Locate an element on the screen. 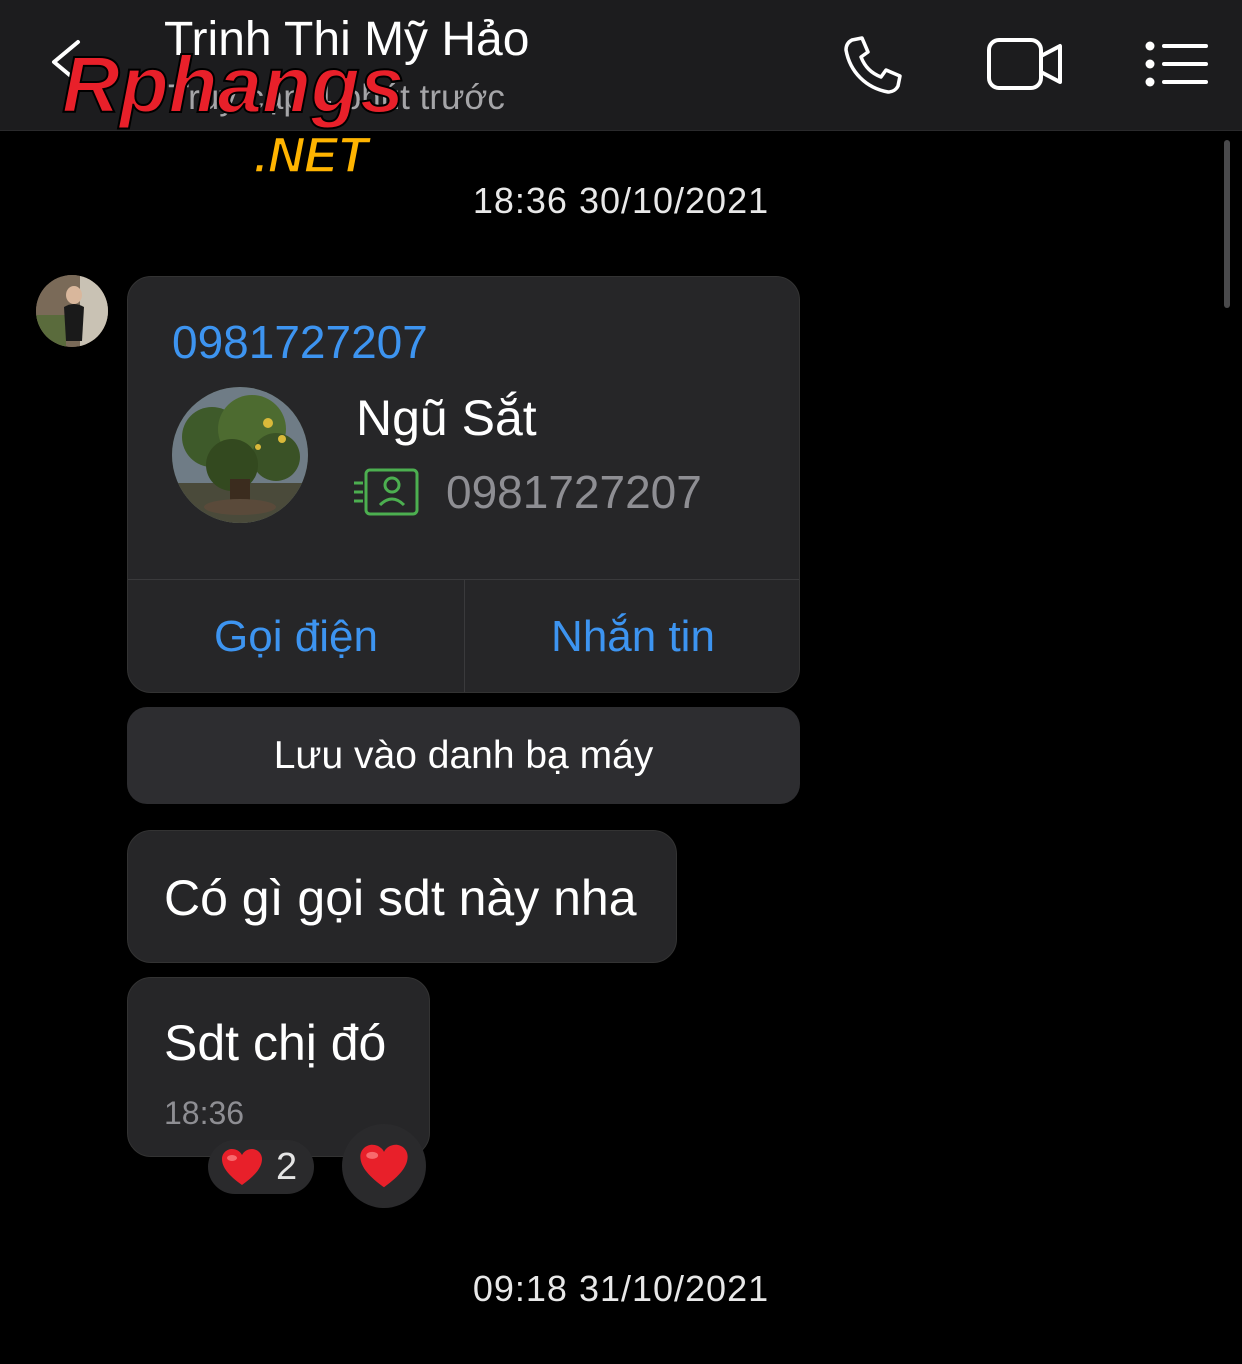  last-seen-status: Truy cập 4 phút trước is located at coordinates (336, 97).